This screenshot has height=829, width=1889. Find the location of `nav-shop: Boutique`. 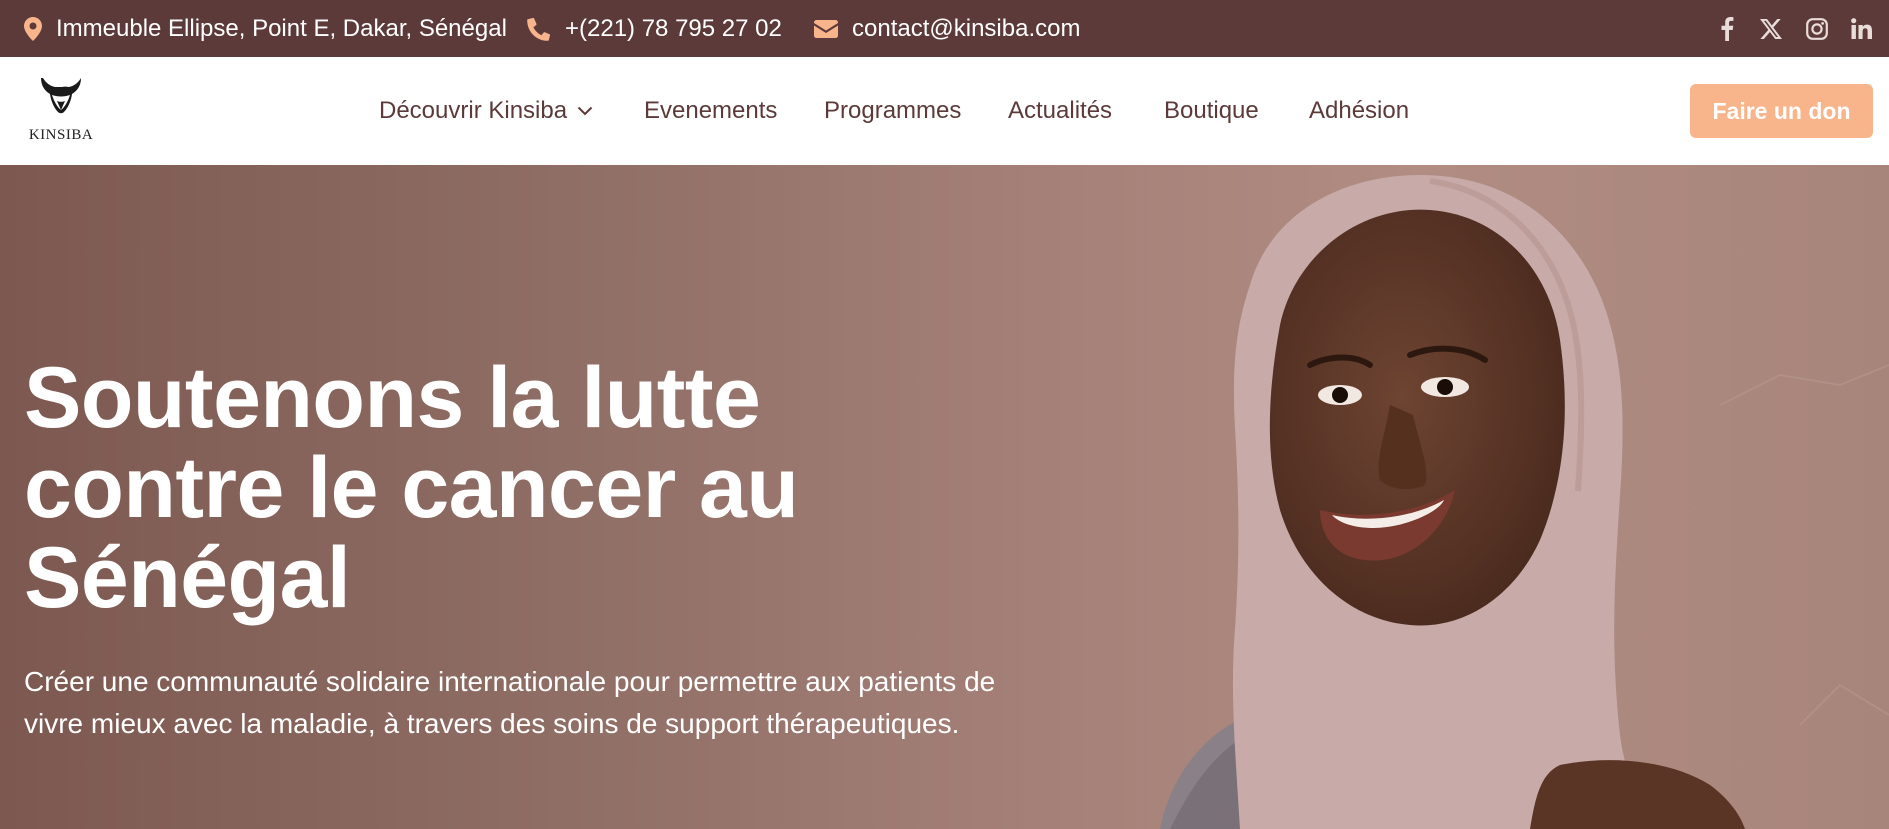

nav-shop: Boutique is located at coordinates (1211, 111).